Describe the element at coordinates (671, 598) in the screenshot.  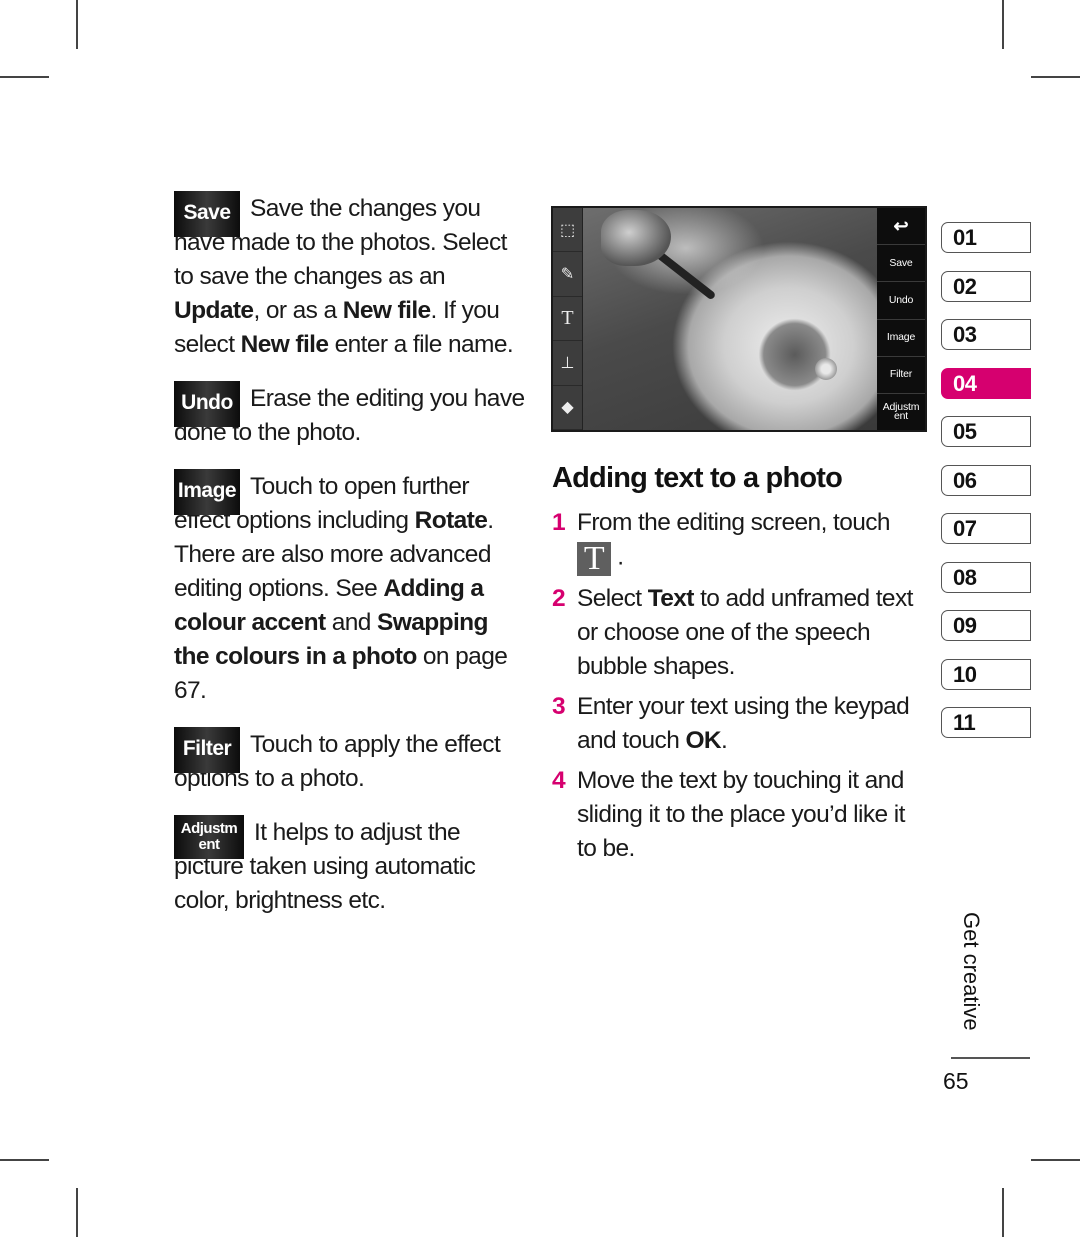
I see `bold-term: Text` at that location.